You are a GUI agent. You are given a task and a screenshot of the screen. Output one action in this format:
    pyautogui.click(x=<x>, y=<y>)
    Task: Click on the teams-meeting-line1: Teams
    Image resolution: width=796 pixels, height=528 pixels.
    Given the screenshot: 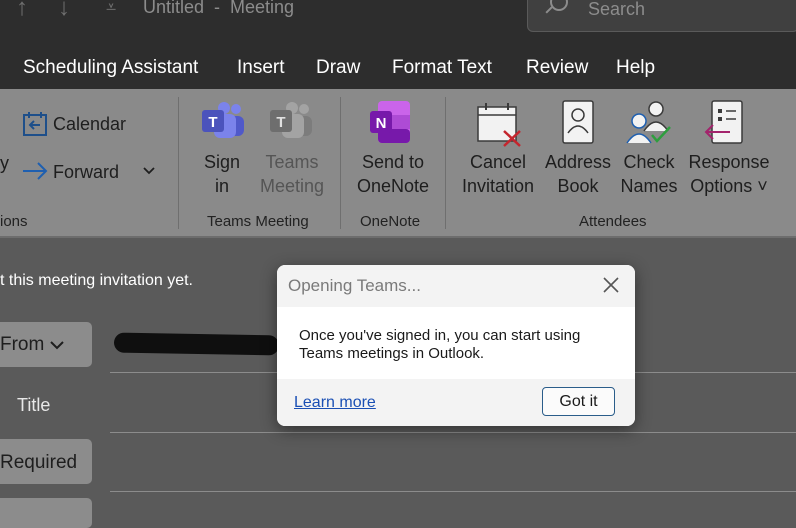 What is the action you would take?
    pyautogui.click(x=292, y=162)
    